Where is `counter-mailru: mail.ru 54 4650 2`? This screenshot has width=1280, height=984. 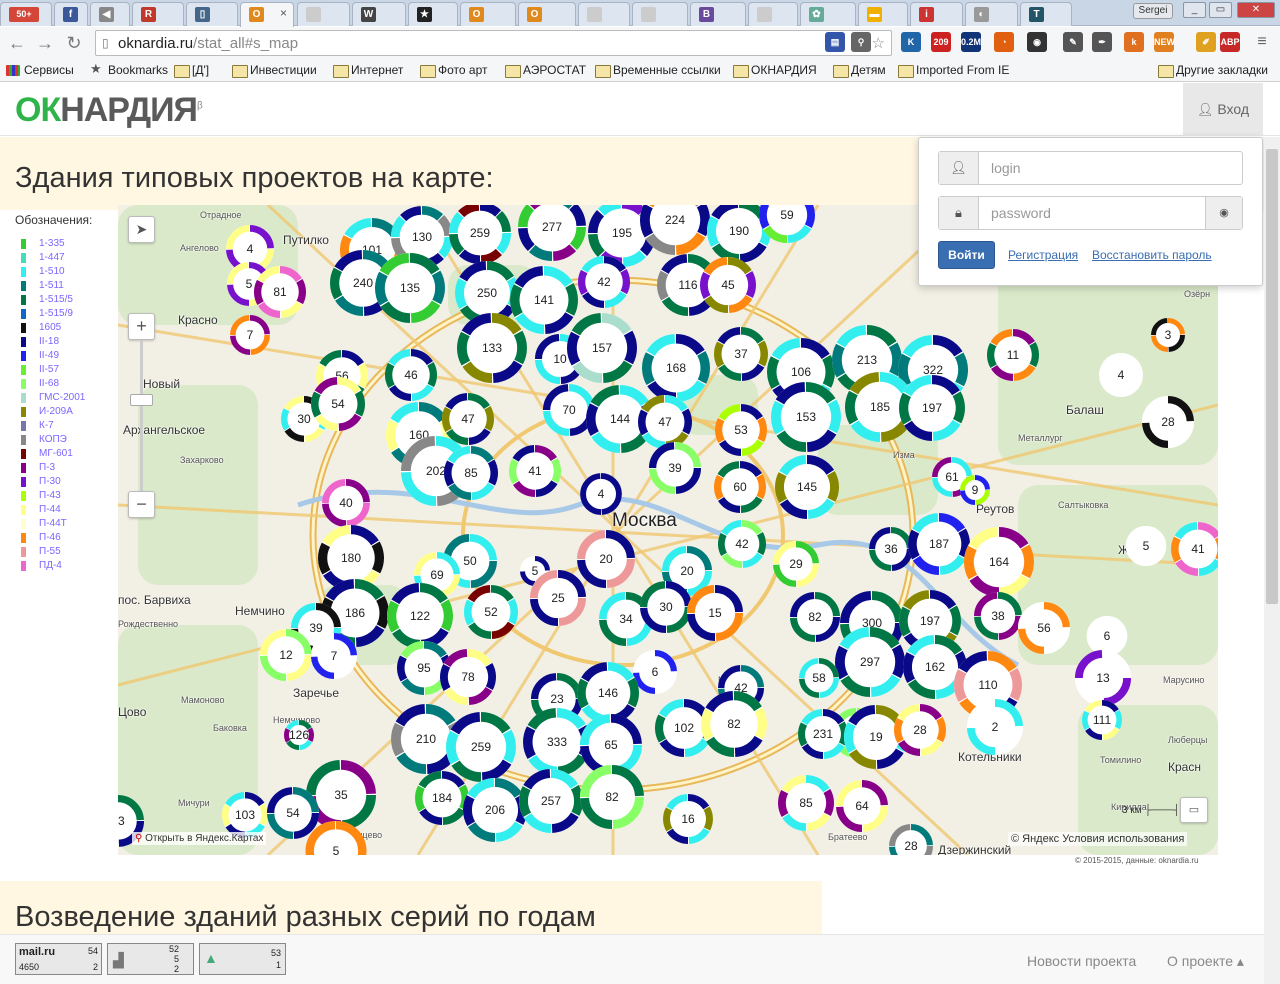
counter-mailru: mail.ru 54 4650 2 is located at coordinates (58, 959).